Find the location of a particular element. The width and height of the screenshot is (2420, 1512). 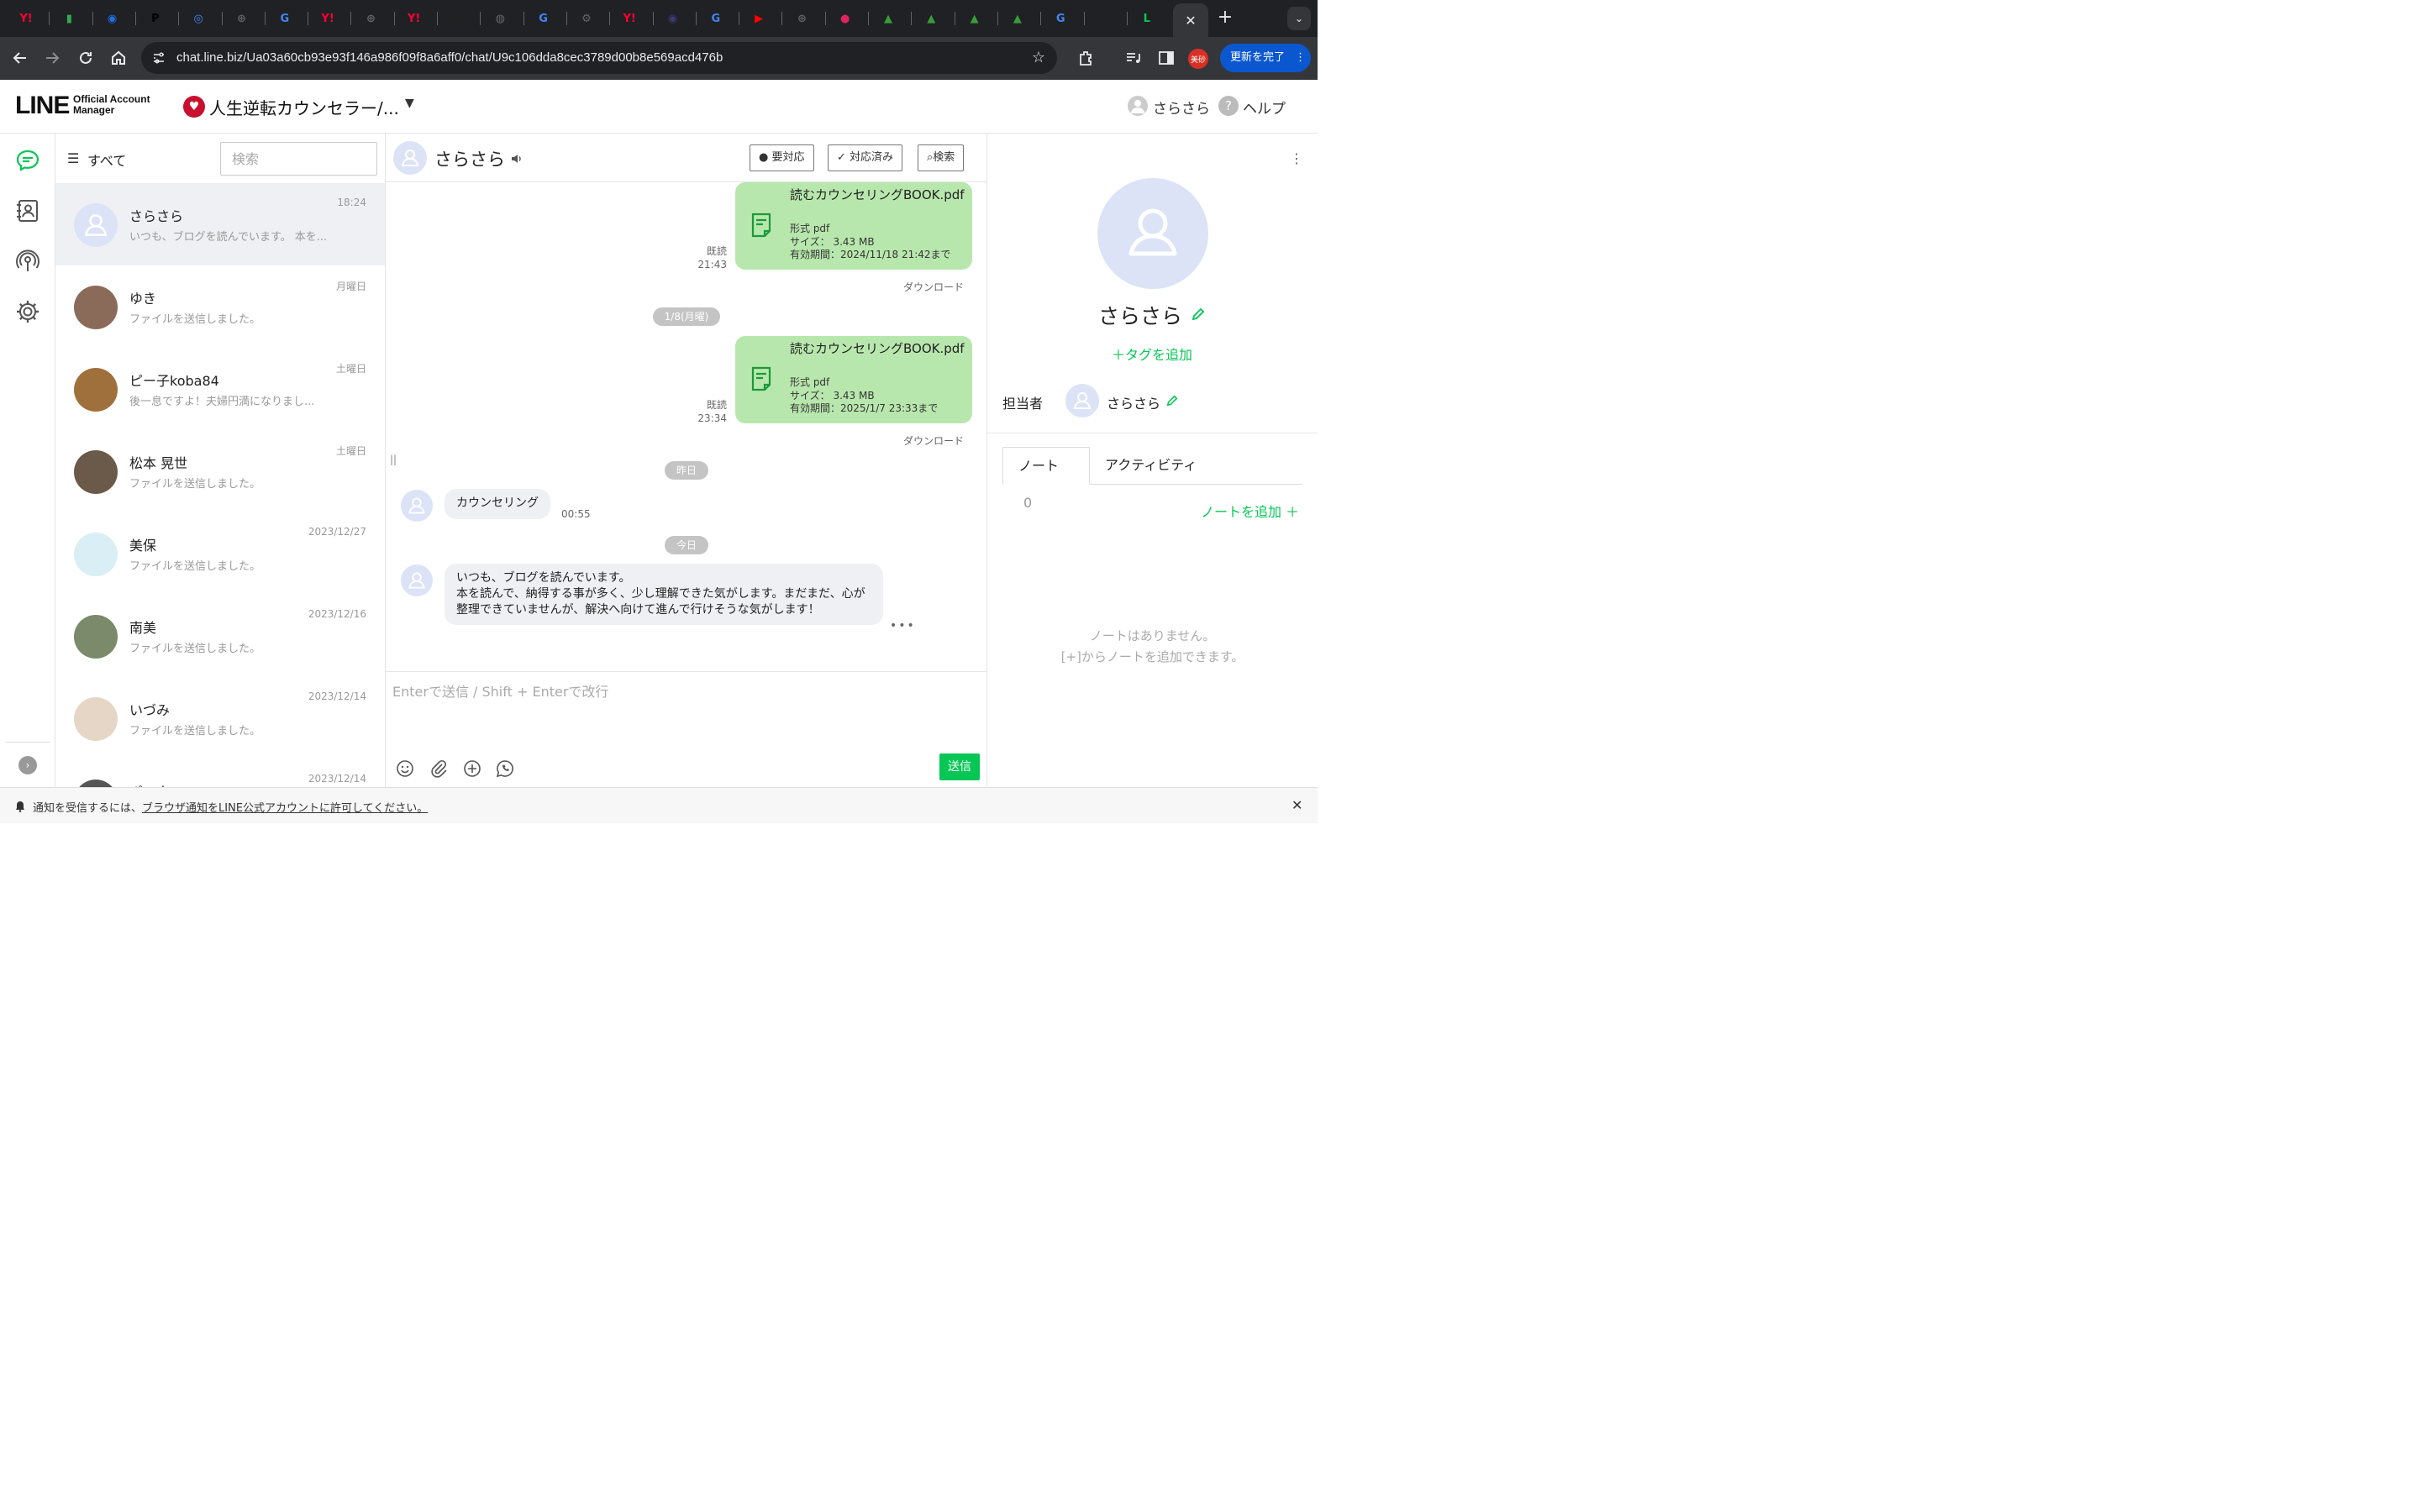

site-settings-icon is located at coordinates (158, 58).